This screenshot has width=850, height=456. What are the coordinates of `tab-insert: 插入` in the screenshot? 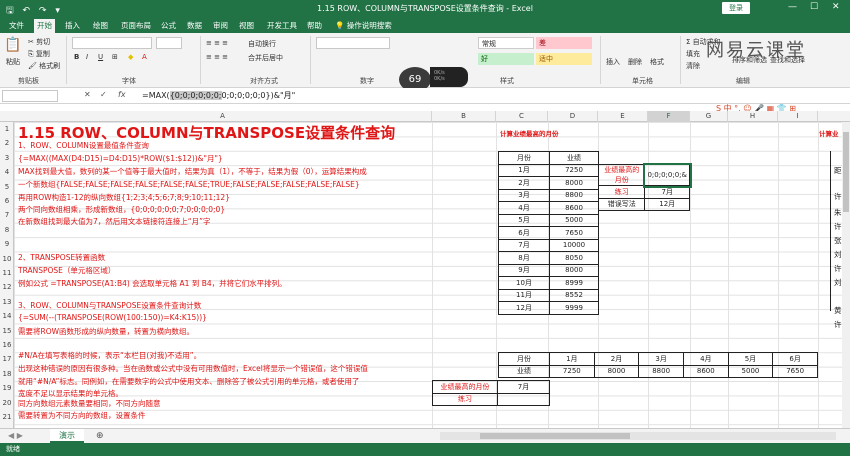 It's located at (72, 26).